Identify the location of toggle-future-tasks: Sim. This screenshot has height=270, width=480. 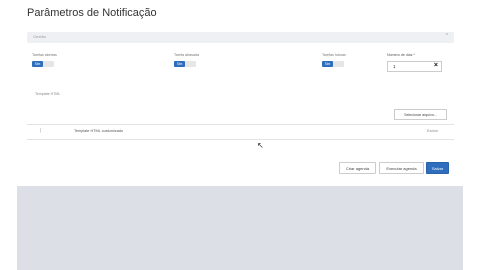
(333, 64).